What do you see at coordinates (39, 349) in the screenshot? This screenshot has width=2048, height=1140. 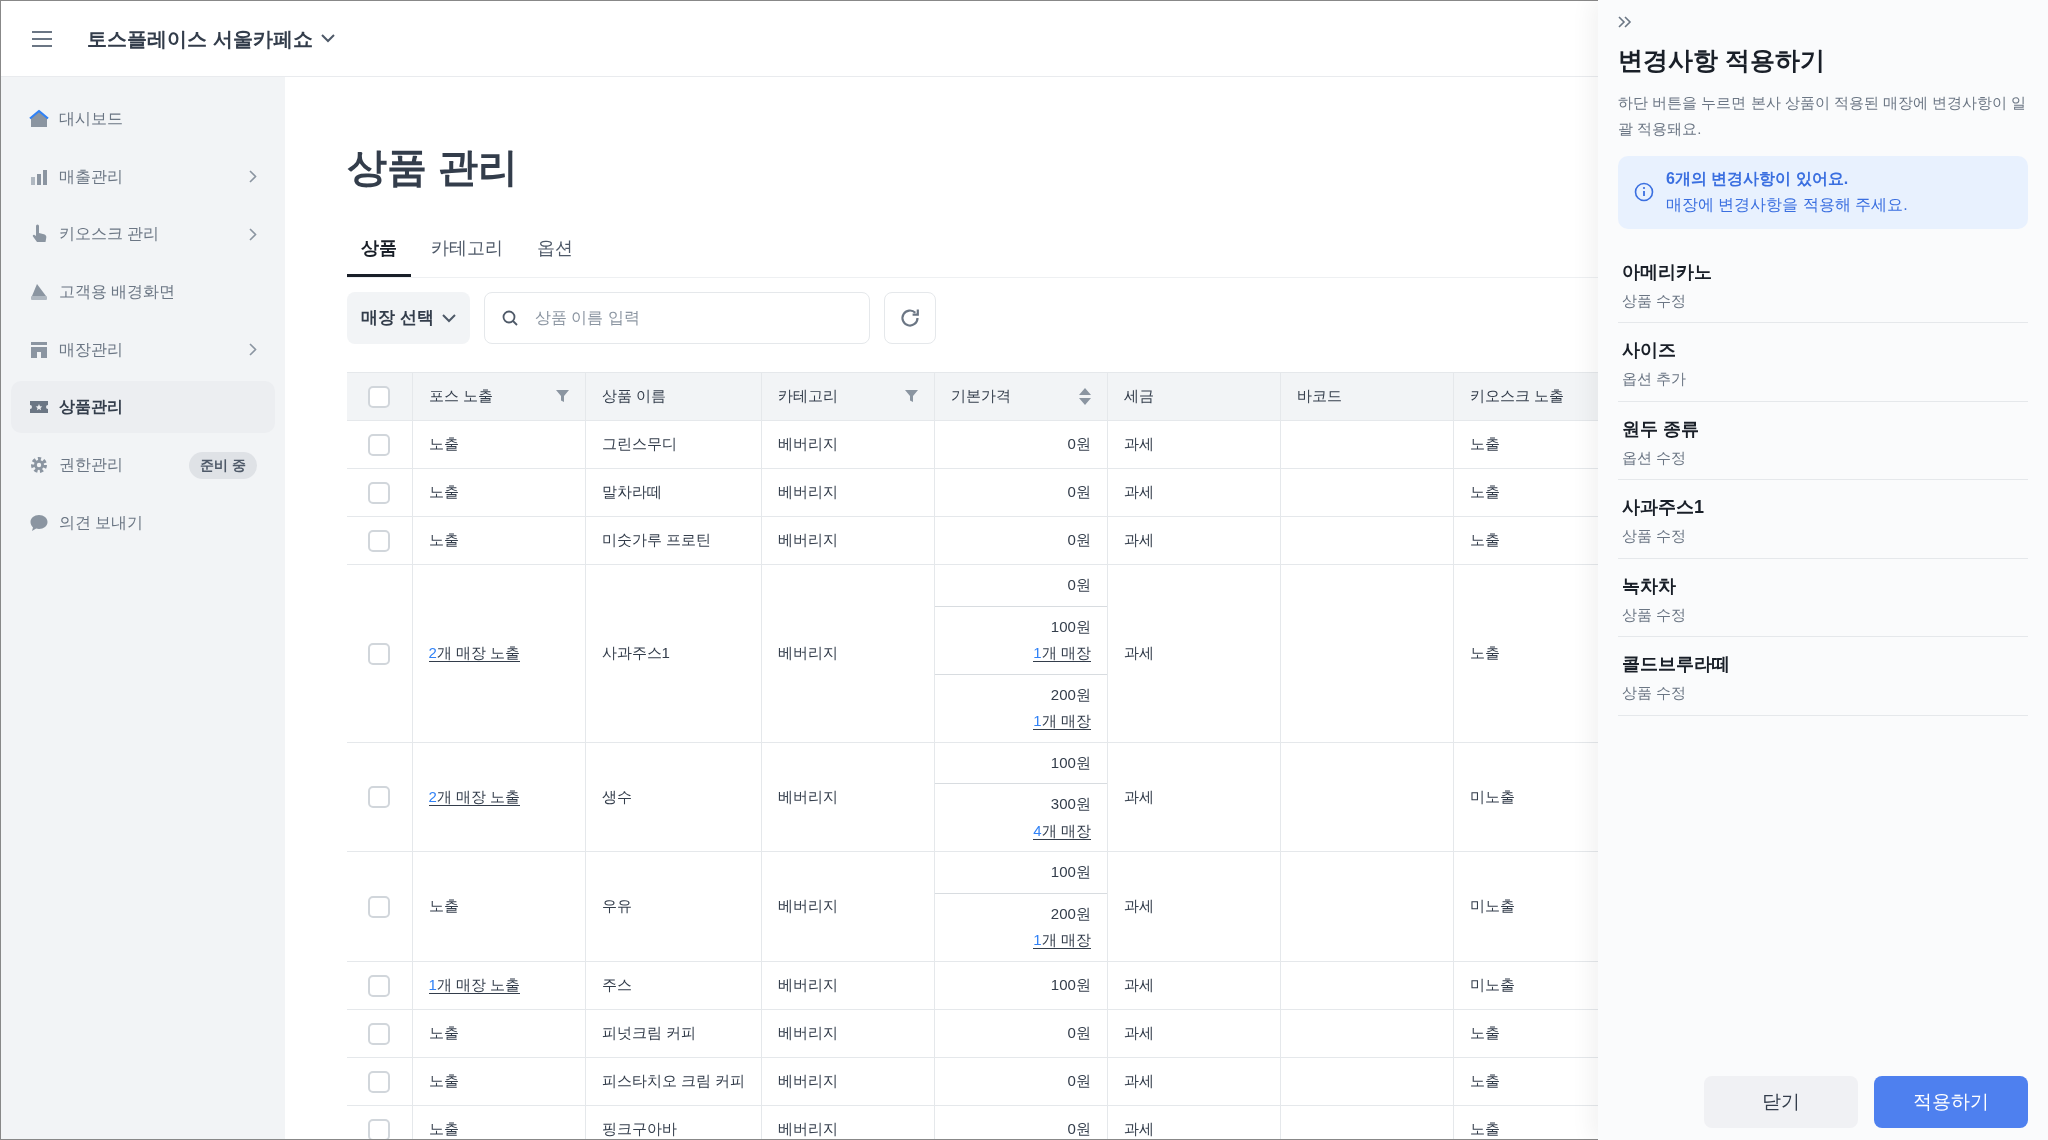 I see `storefront-icon` at bounding box center [39, 349].